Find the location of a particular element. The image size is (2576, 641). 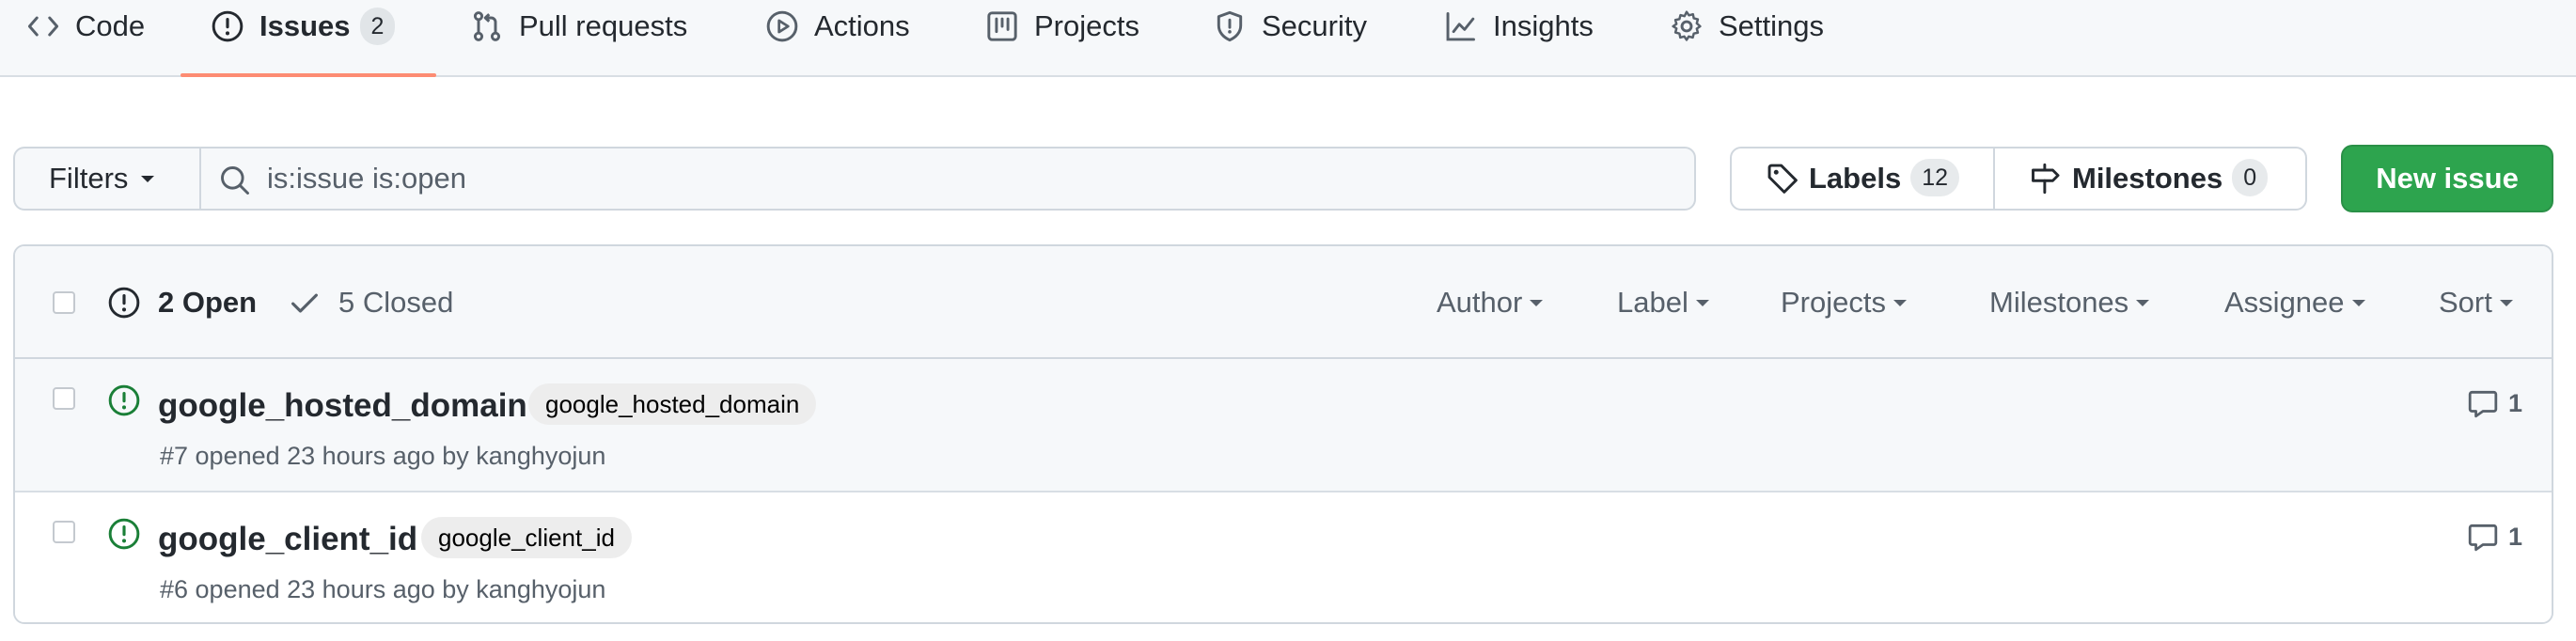

tab-settings-label: Settings is located at coordinates (1772, 25).